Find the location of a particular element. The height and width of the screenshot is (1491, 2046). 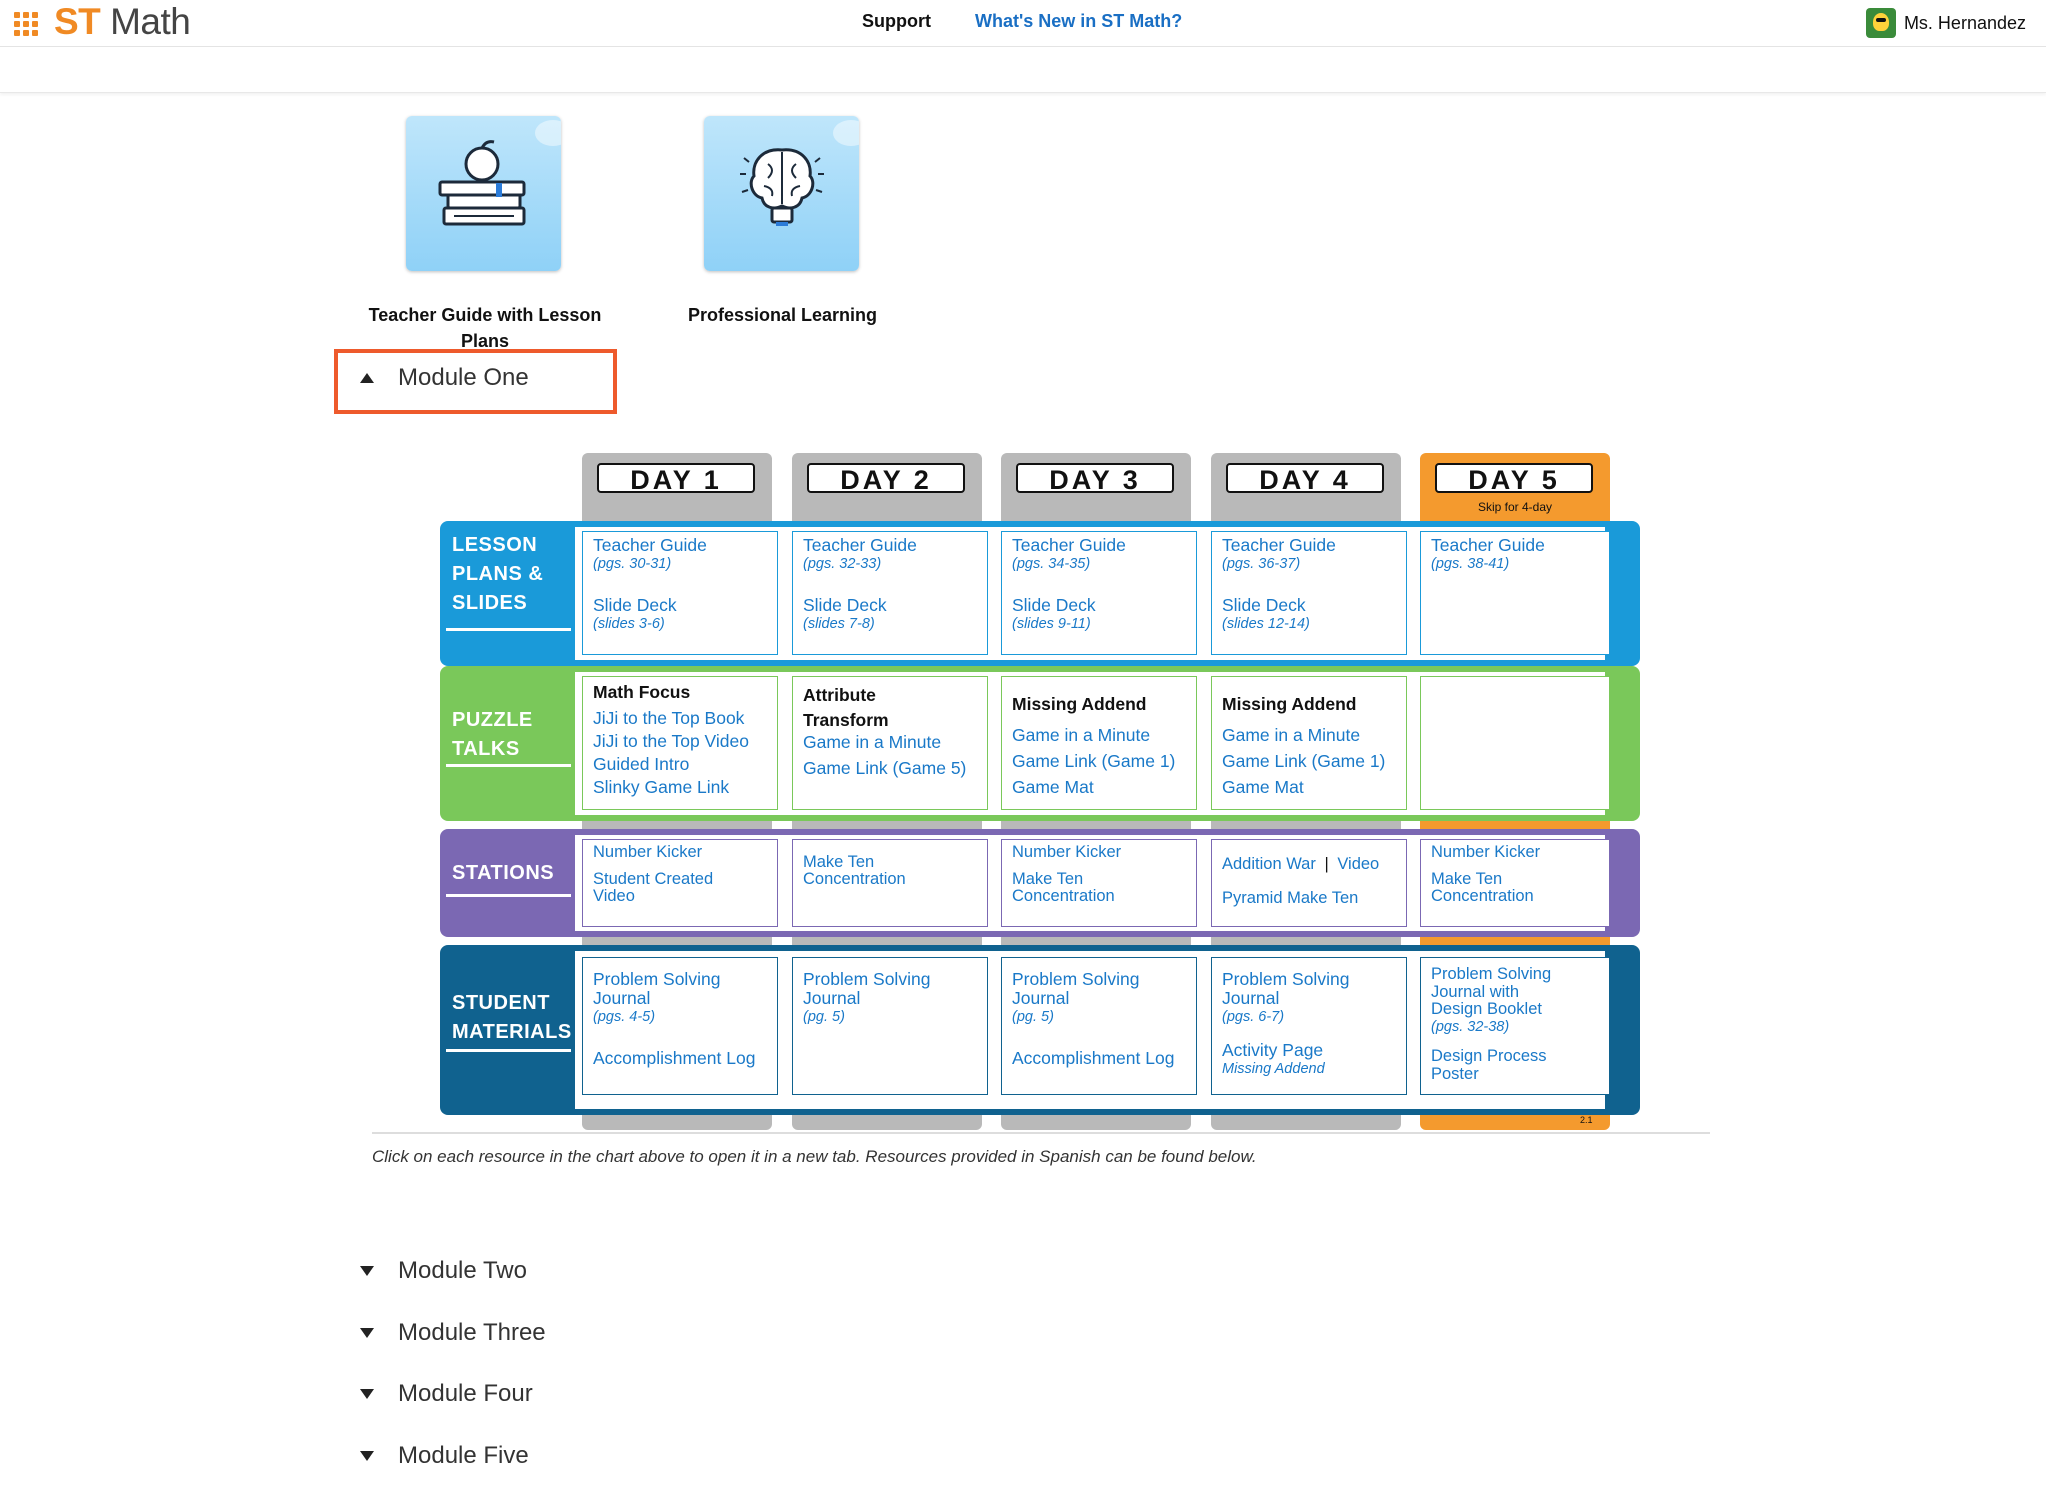

day-5-puzzle-cell is located at coordinates (1515, 743).